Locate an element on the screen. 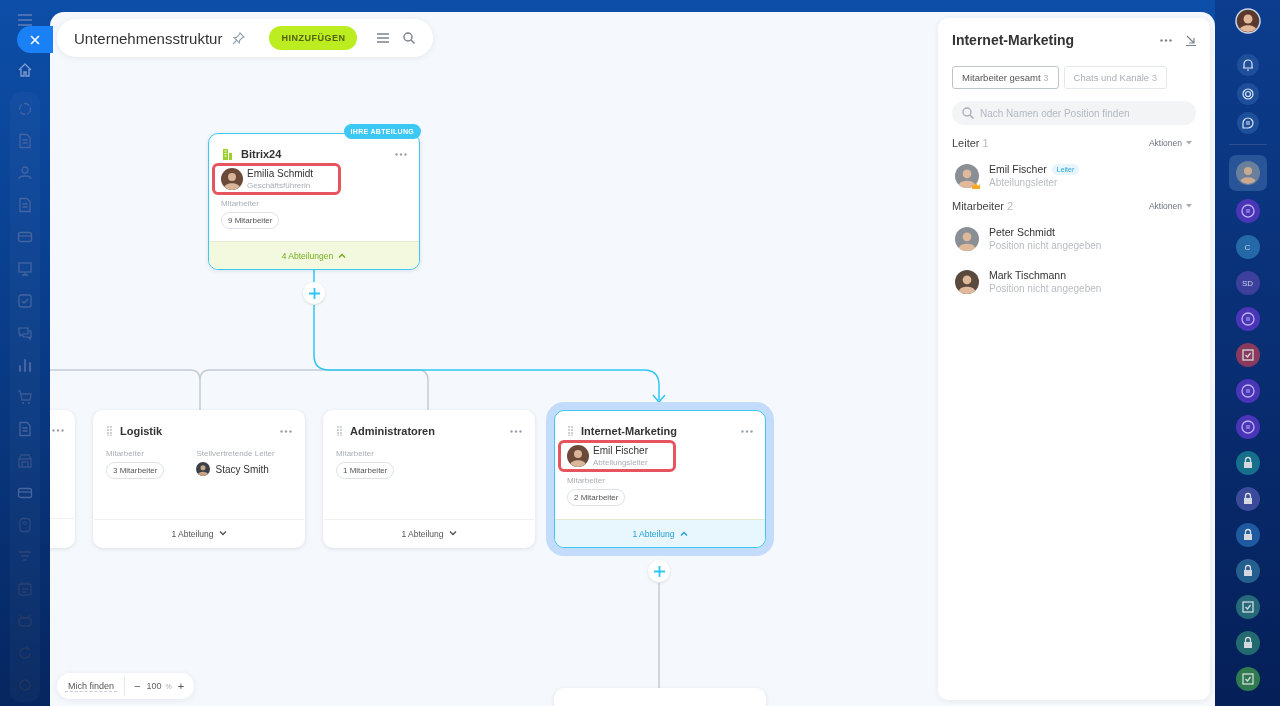 This screenshot has height=706, width=1280. chat-icon is located at coordinates (1247, 123).